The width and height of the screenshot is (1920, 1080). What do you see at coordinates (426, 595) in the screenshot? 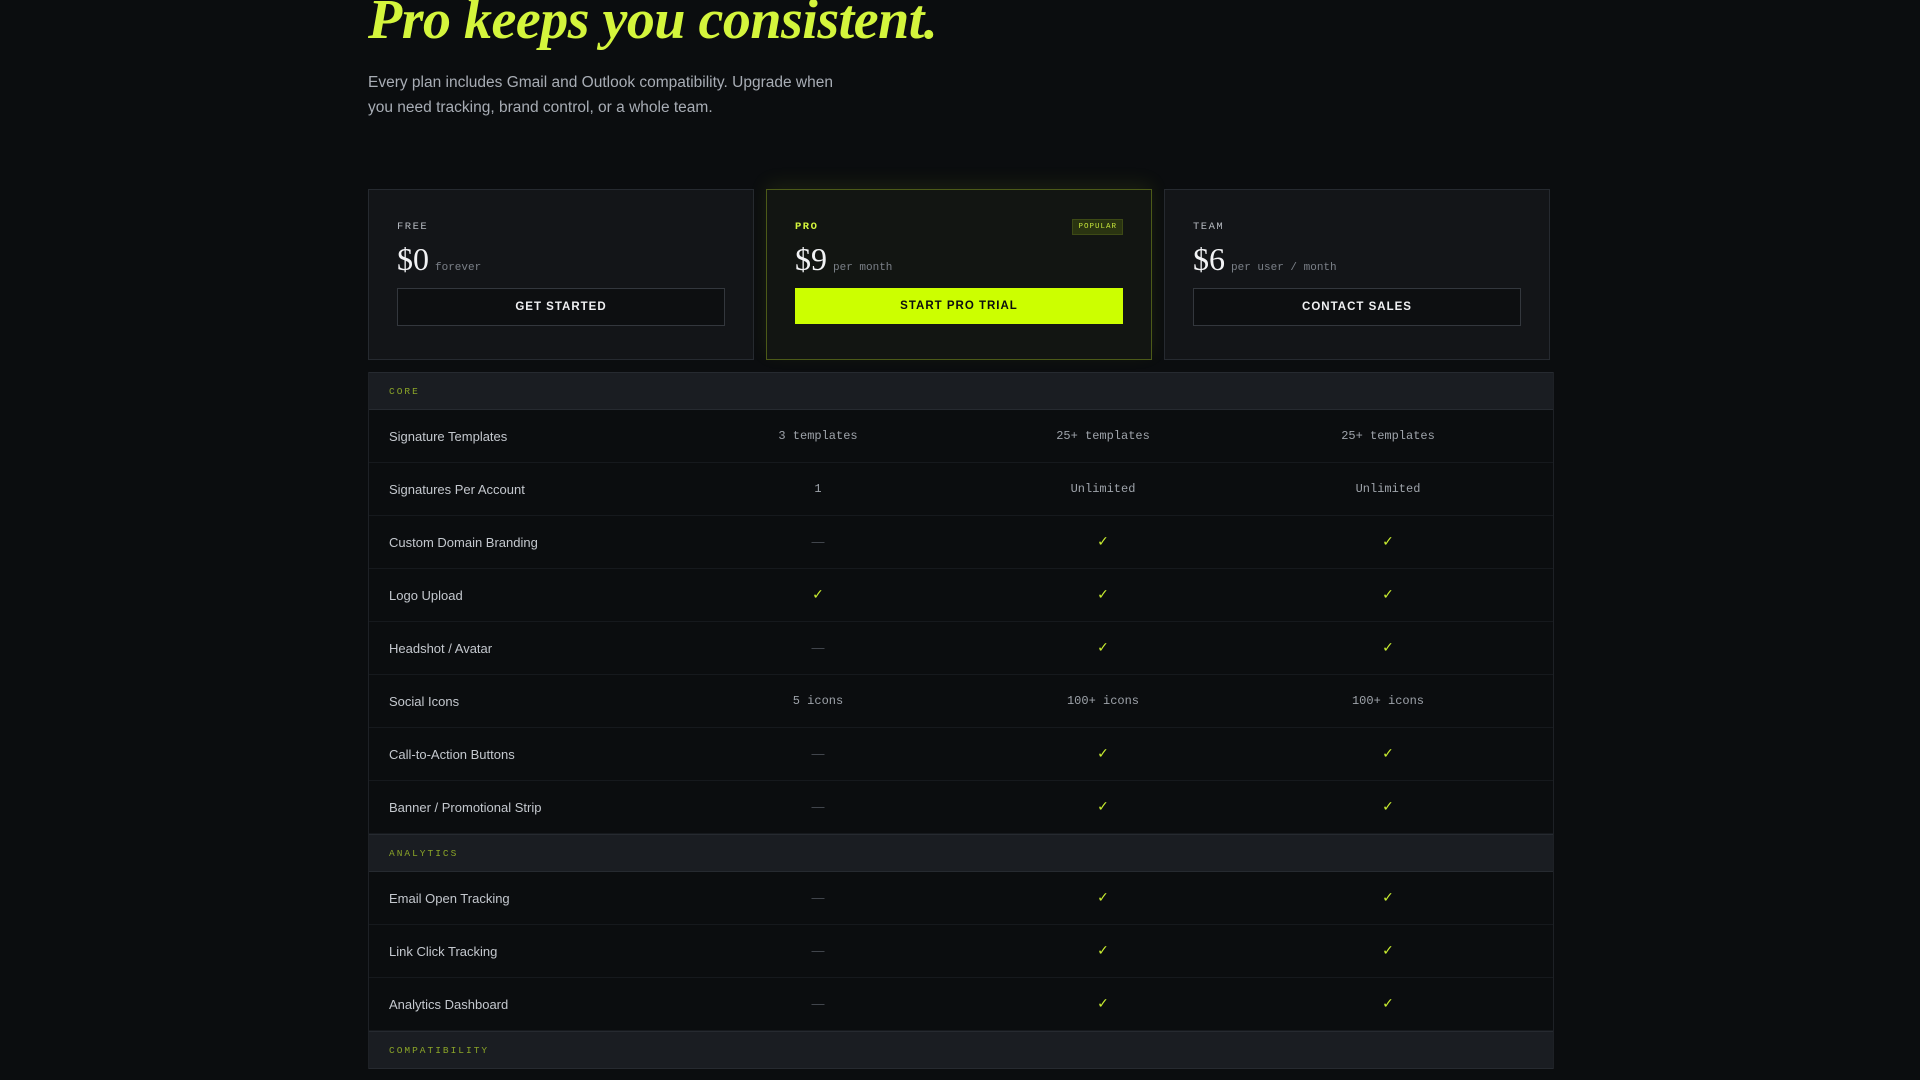
I see `feature-label: Logo Upload` at bounding box center [426, 595].